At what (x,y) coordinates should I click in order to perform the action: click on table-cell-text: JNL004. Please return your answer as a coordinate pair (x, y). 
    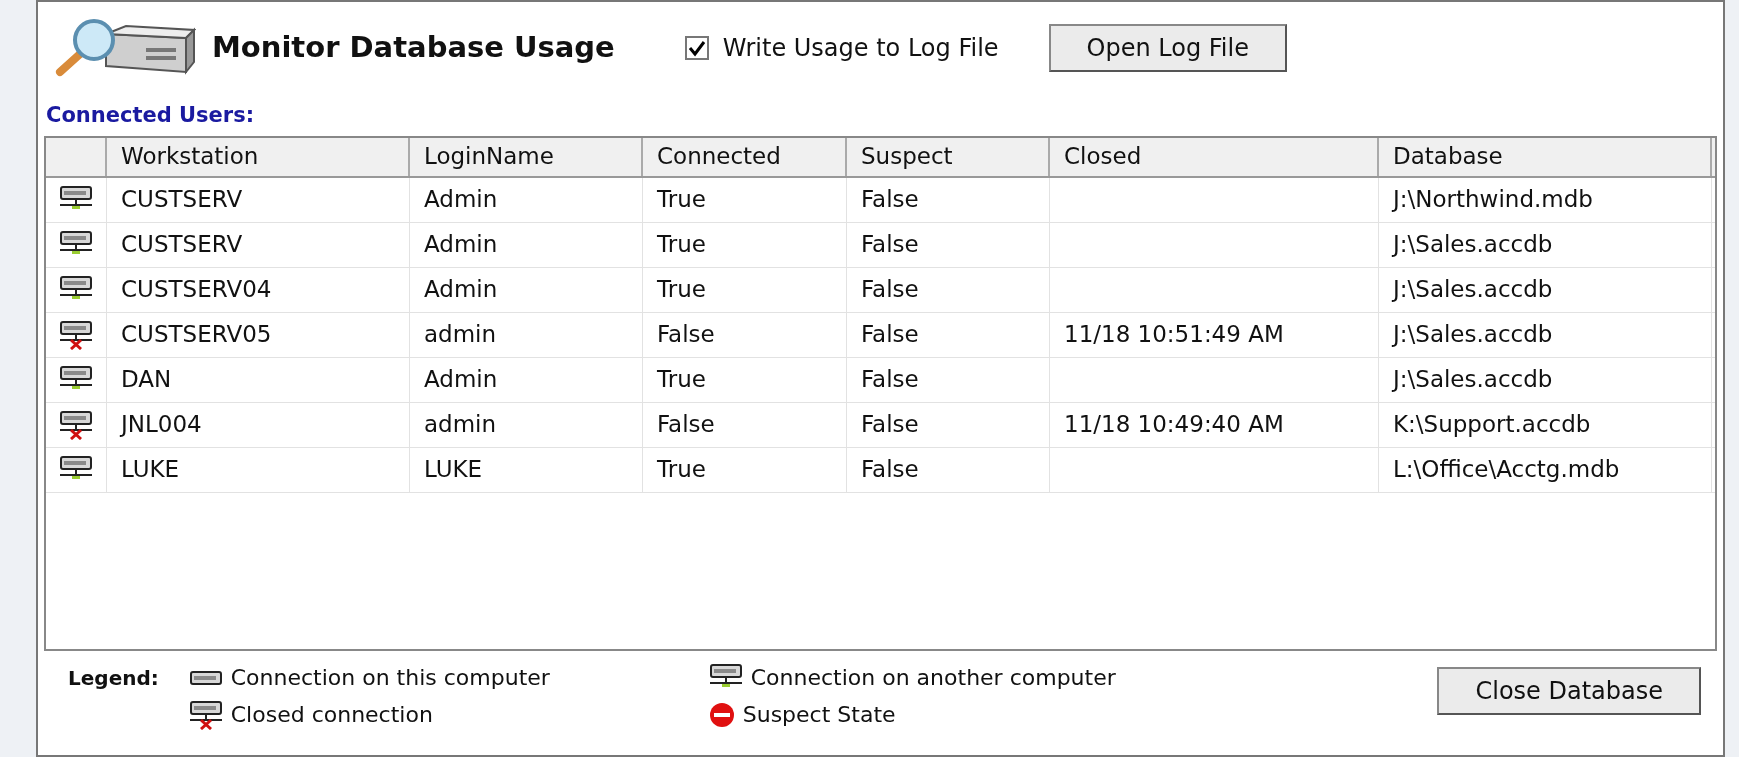
    Looking at the image, I should click on (161, 425).